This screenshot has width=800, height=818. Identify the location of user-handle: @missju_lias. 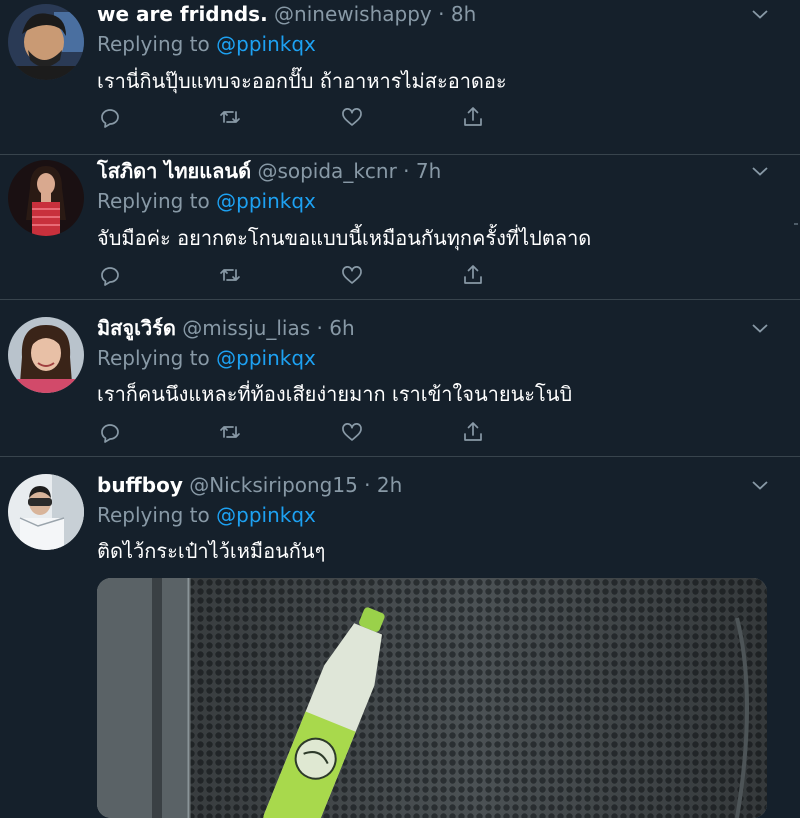
(246, 328).